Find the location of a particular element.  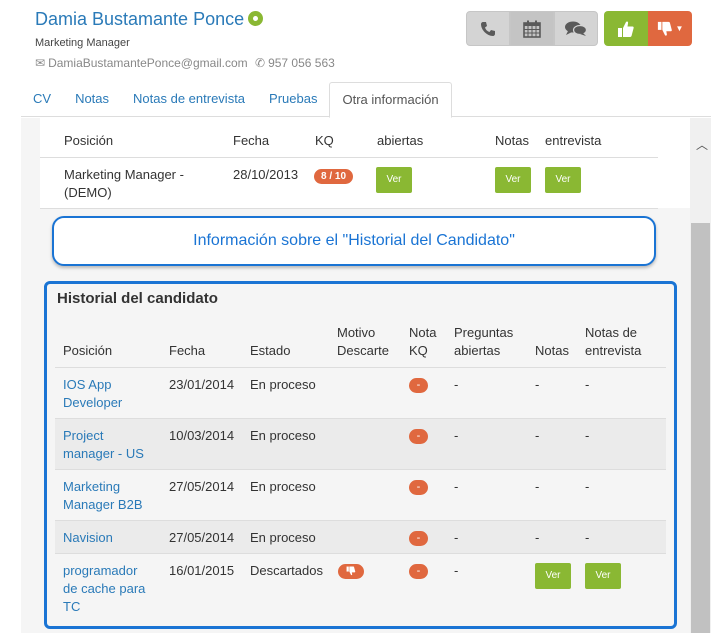

position-line: programador is located at coordinates (100, 570).